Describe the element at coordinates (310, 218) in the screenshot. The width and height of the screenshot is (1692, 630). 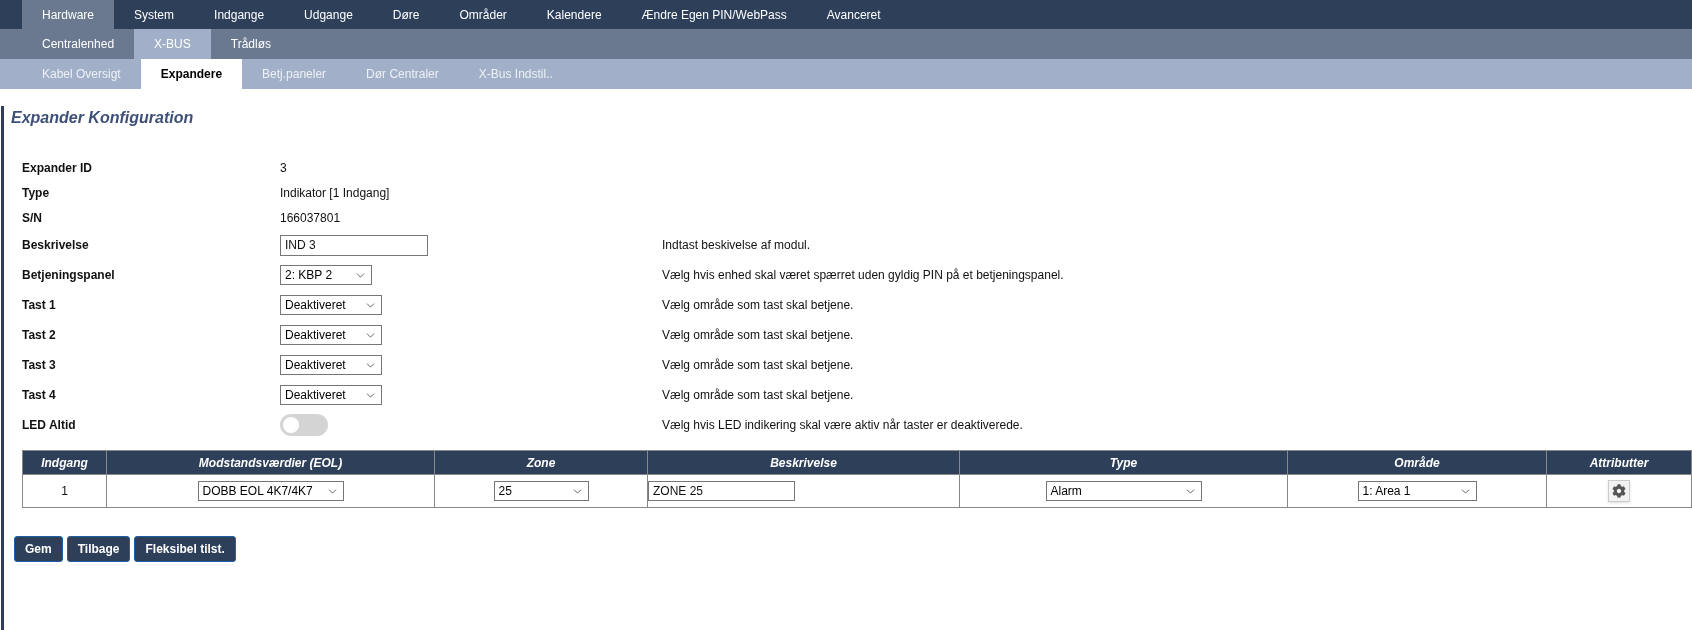
I see `field-value: 166037801` at that location.